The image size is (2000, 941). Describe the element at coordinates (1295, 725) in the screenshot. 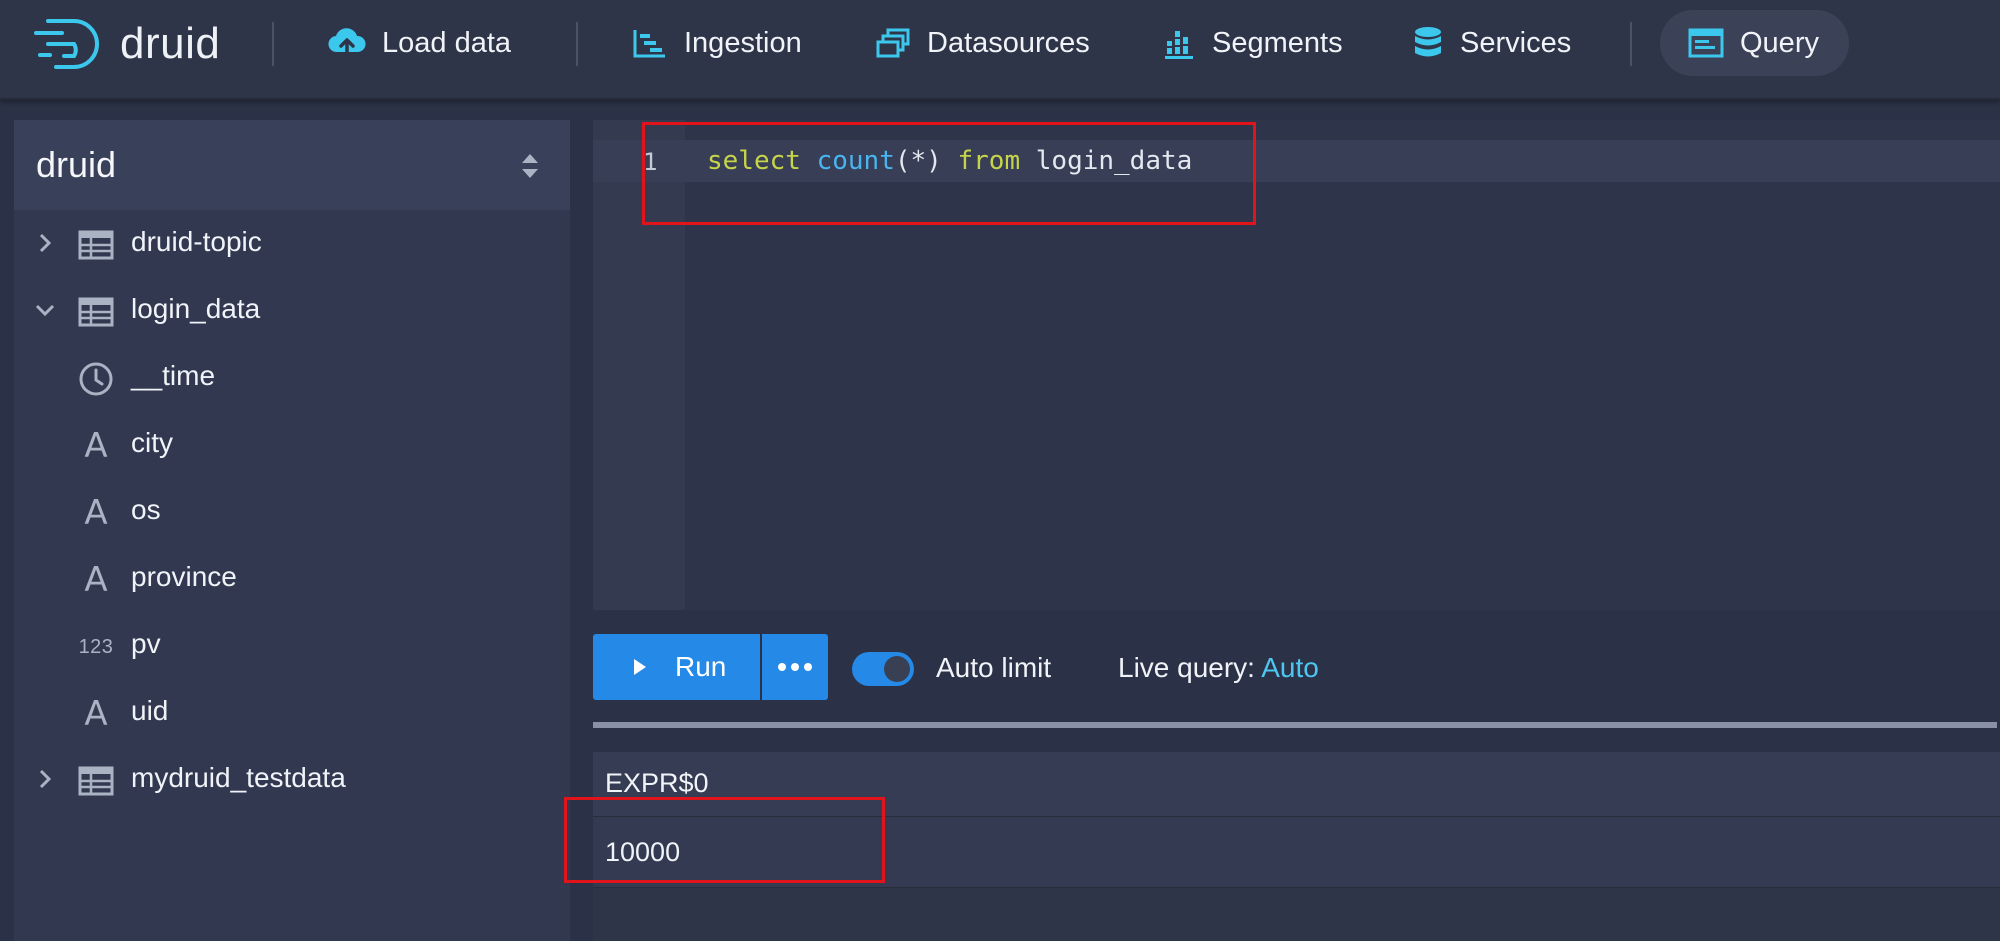

I see `resize-splitter` at that location.